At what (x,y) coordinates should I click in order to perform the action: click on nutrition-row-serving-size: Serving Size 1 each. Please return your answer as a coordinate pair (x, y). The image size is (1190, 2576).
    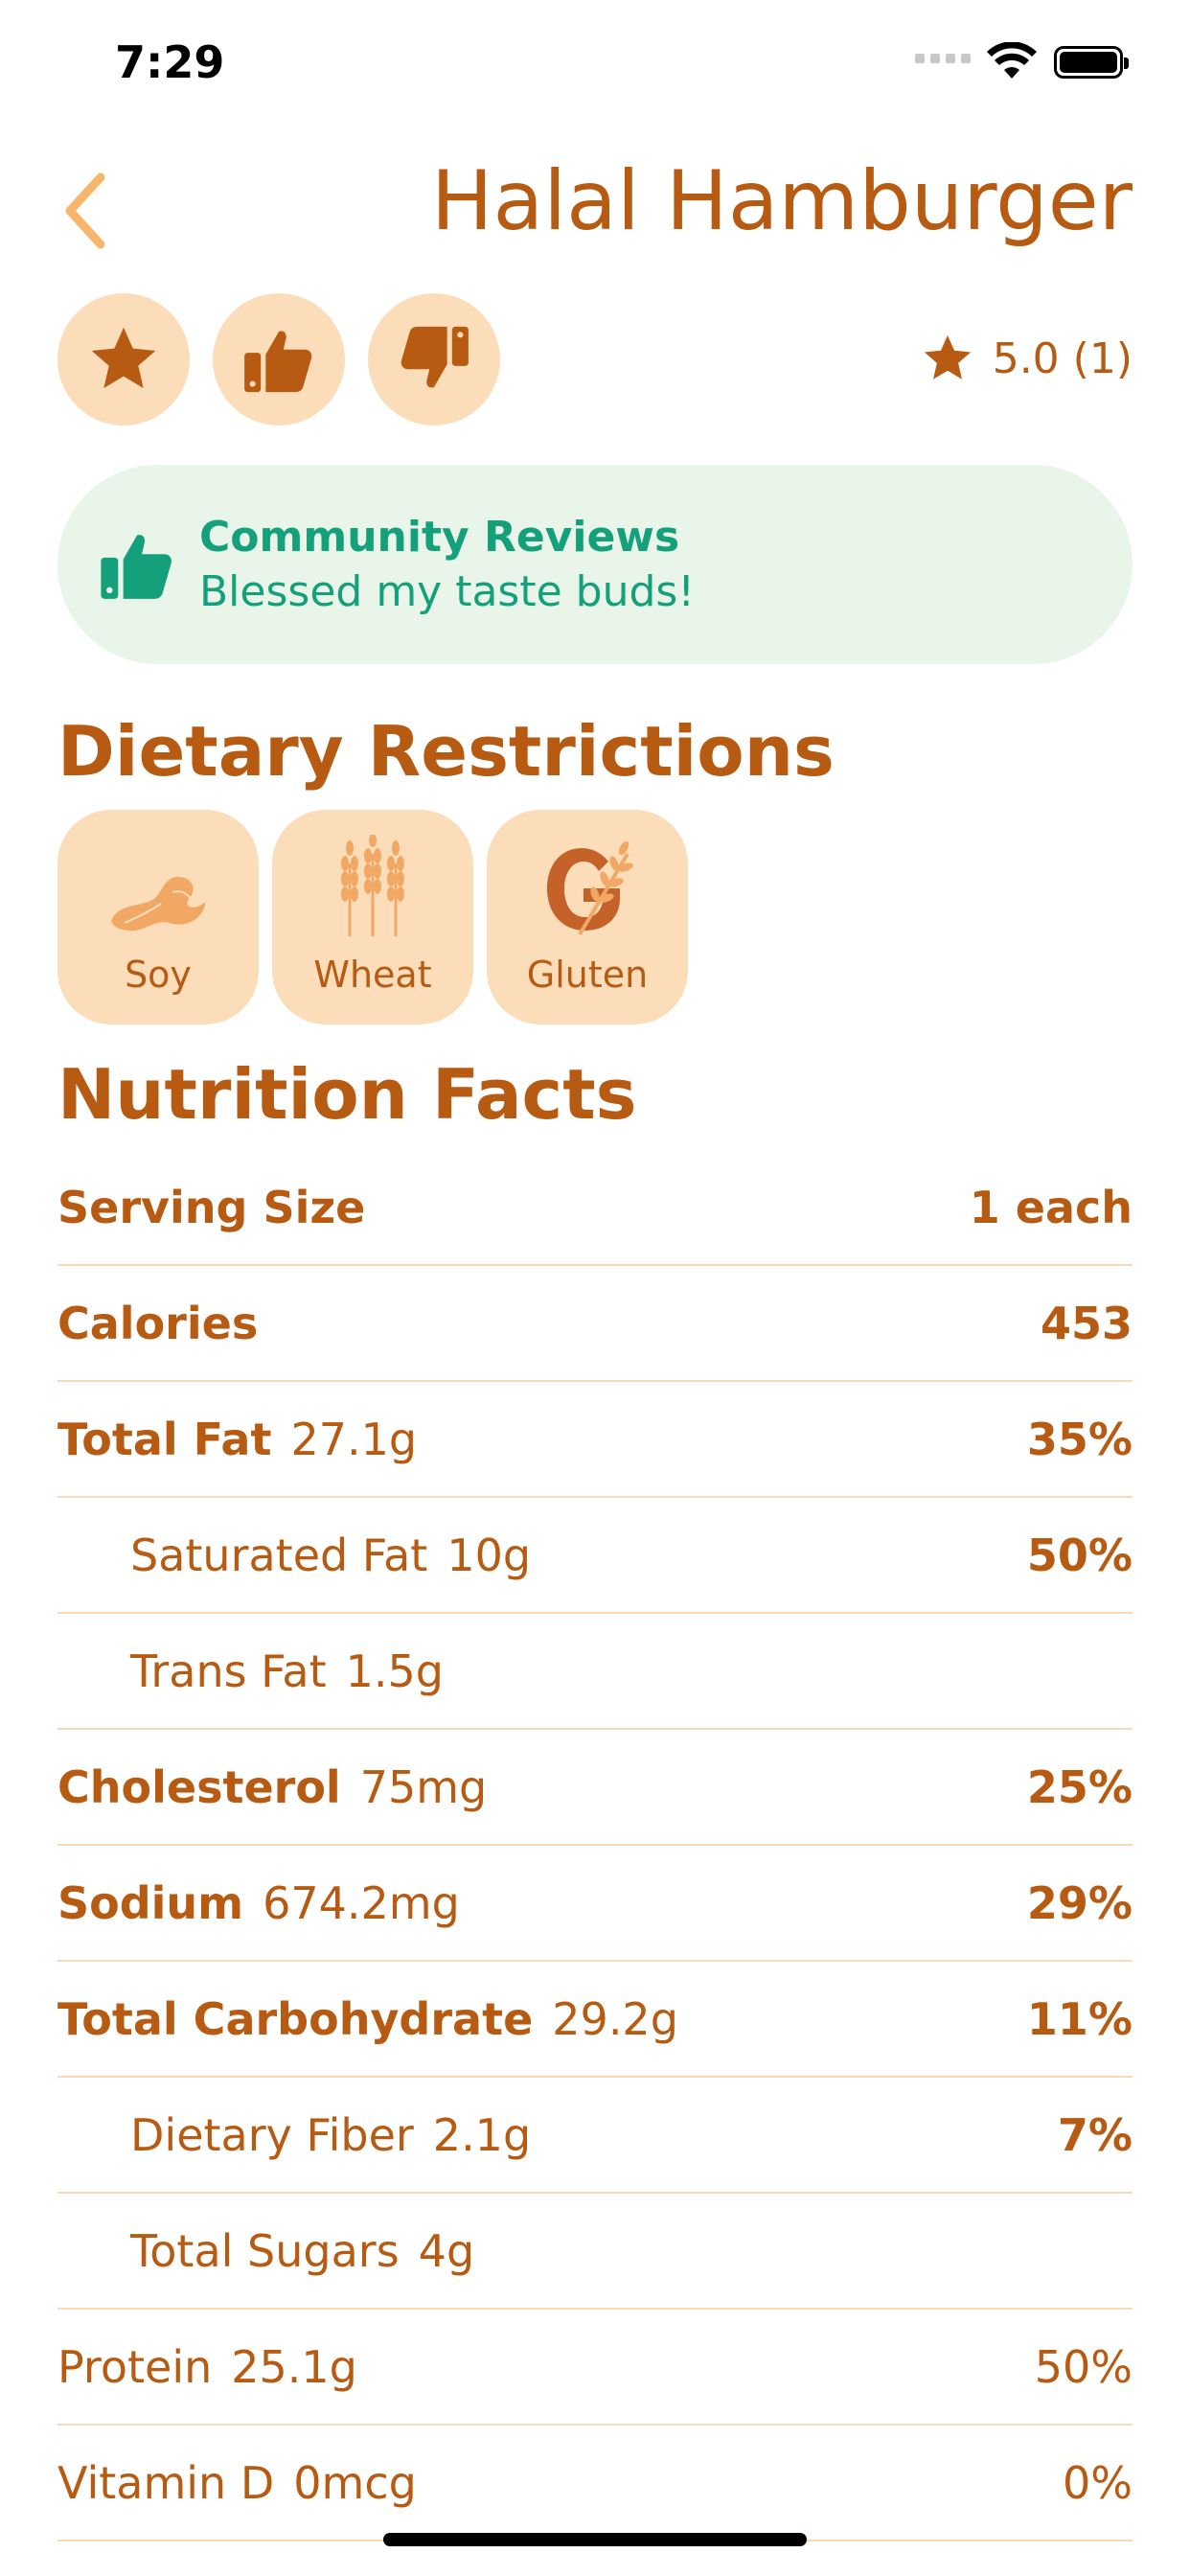
    Looking at the image, I should click on (595, 1208).